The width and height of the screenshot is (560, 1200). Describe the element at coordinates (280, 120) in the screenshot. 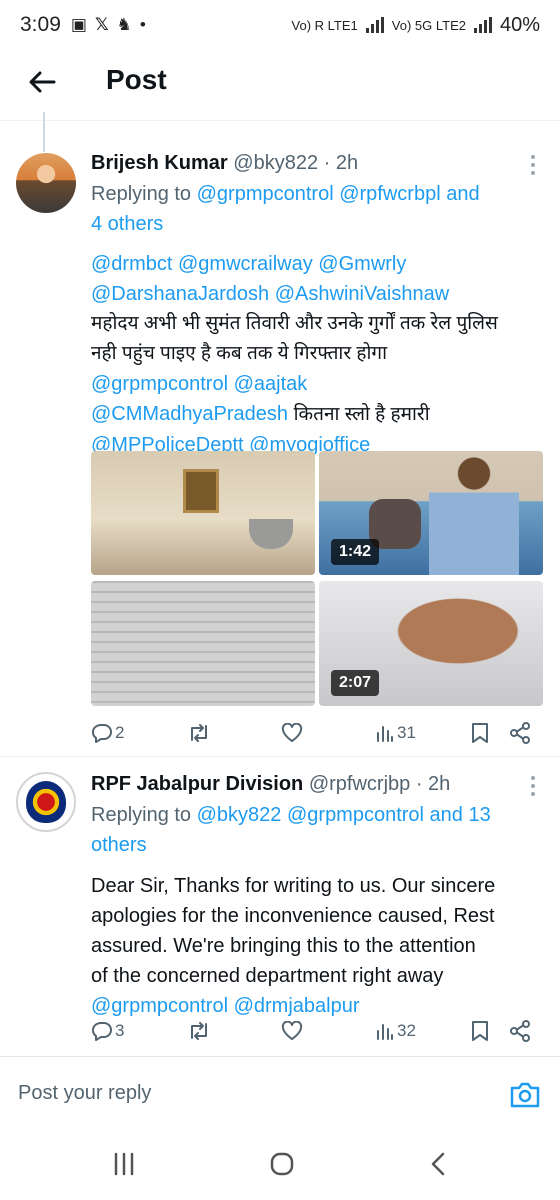

I see `header-divider` at that location.